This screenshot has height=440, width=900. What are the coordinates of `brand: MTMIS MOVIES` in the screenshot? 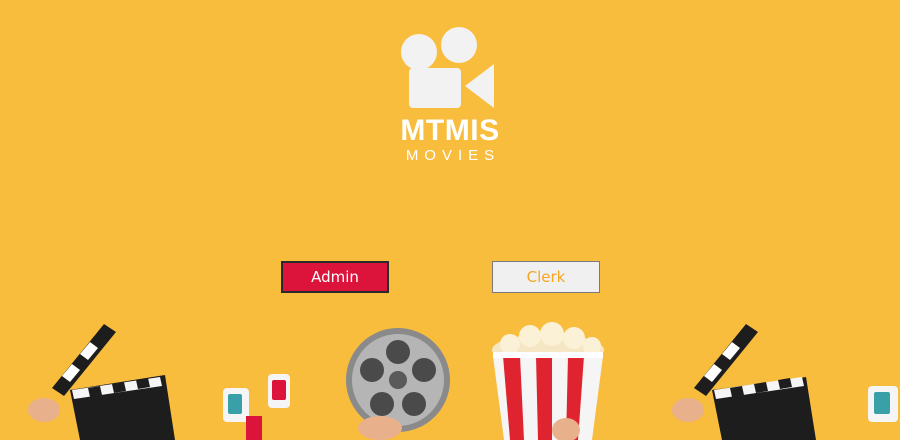 It's located at (450, 141).